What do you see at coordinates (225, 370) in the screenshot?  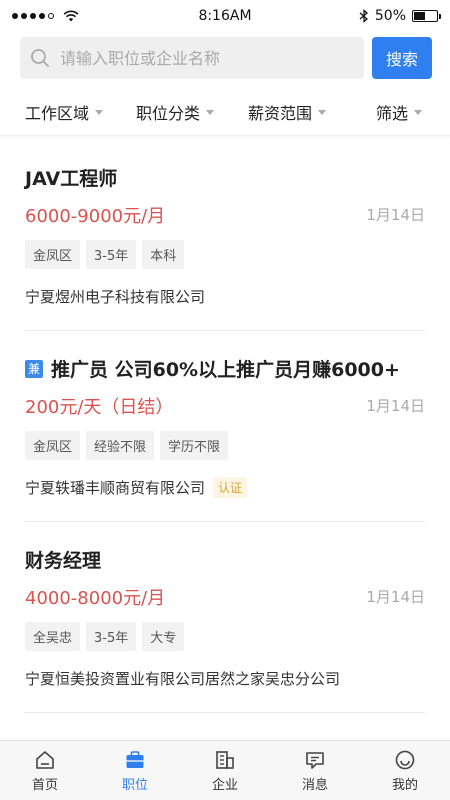 I see `job-title-text: 推广员 公司60%以上推广员月赚6000+` at bounding box center [225, 370].